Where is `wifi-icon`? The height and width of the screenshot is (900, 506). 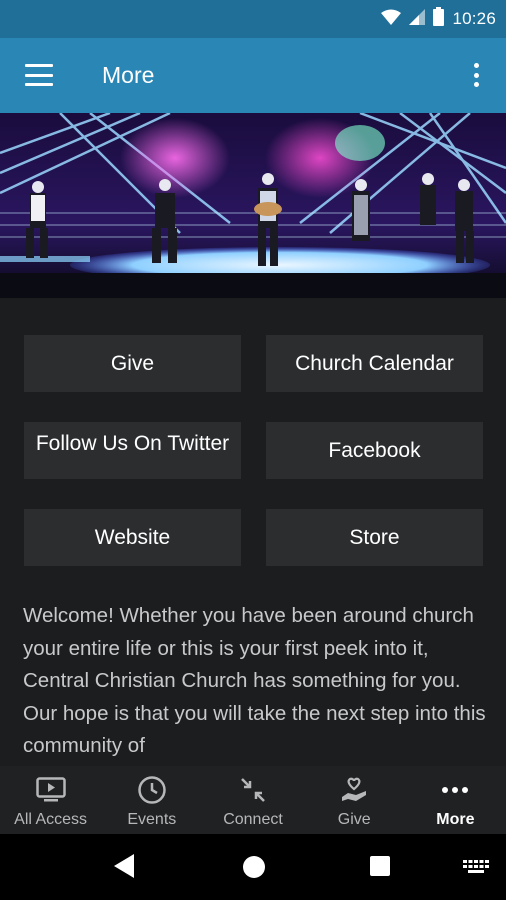 wifi-icon is located at coordinates (391, 19).